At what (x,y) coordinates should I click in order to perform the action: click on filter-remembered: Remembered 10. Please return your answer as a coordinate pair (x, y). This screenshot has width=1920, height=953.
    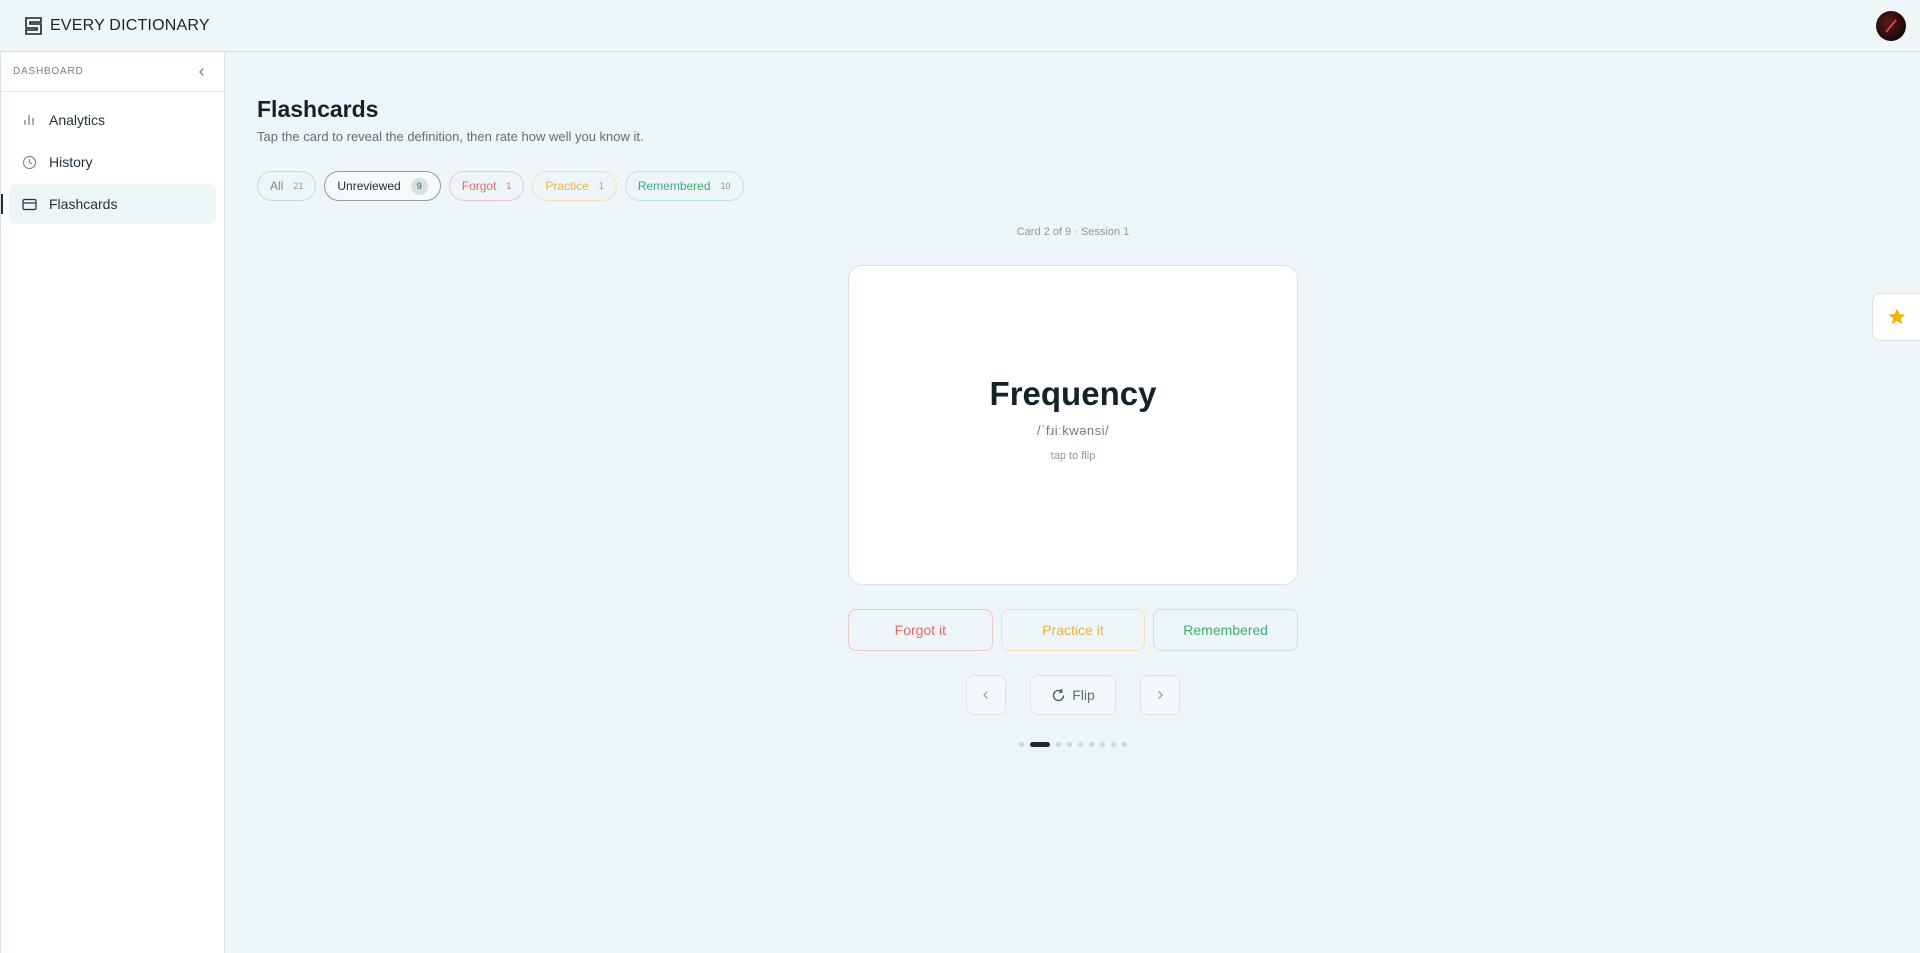
    Looking at the image, I should click on (684, 186).